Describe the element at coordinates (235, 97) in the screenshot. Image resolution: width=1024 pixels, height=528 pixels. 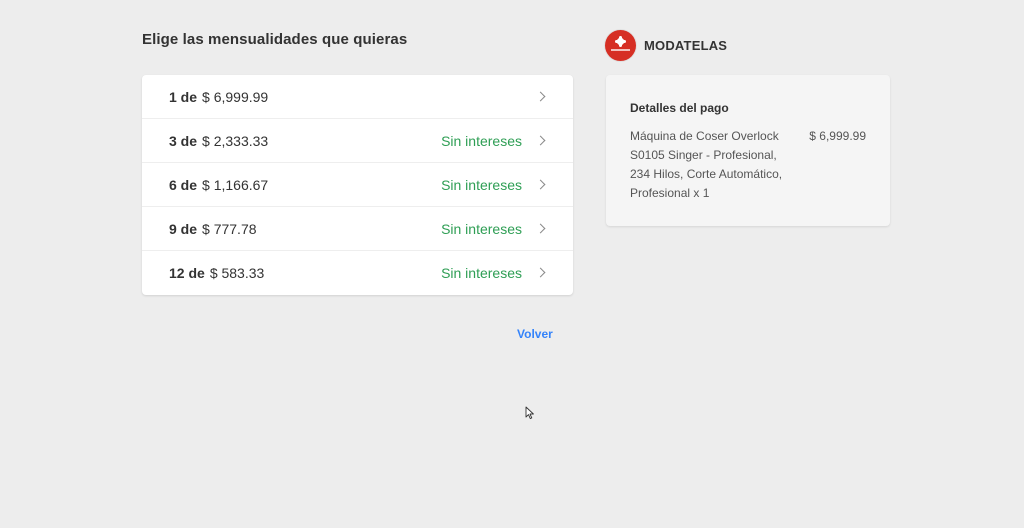
I see `installment-amount: $ 6,999.99` at that location.